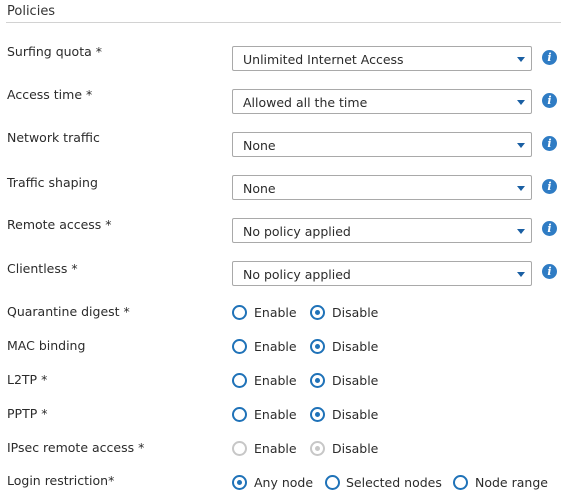  What do you see at coordinates (31, 11) in the screenshot?
I see `section-title: Policies` at bounding box center [31, 11].